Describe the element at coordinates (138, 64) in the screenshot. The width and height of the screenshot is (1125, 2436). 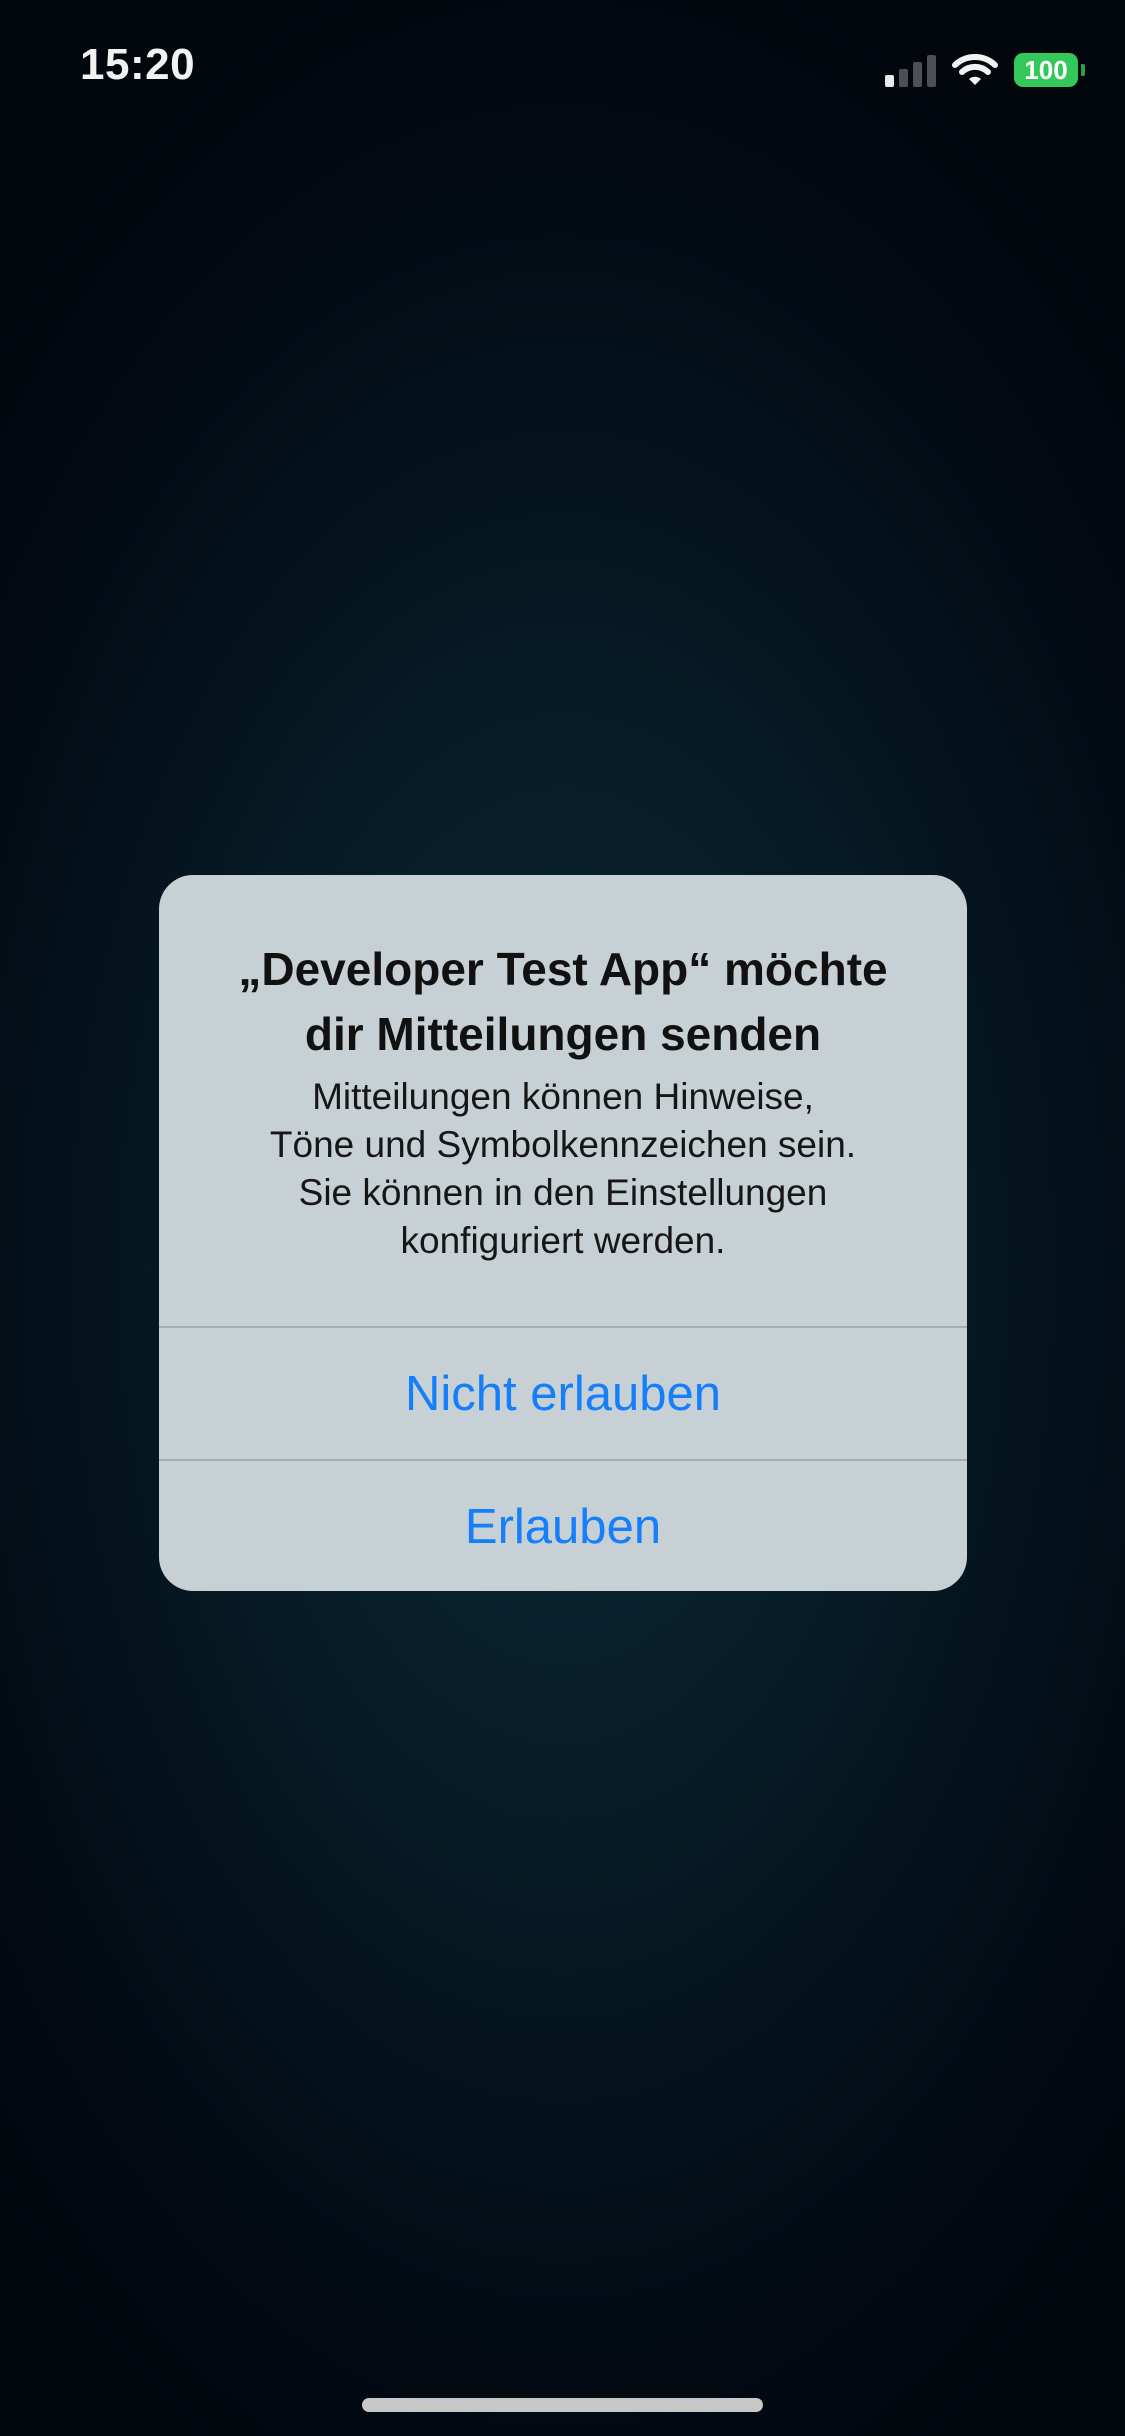
I see `status-time: 15:20` at that location.